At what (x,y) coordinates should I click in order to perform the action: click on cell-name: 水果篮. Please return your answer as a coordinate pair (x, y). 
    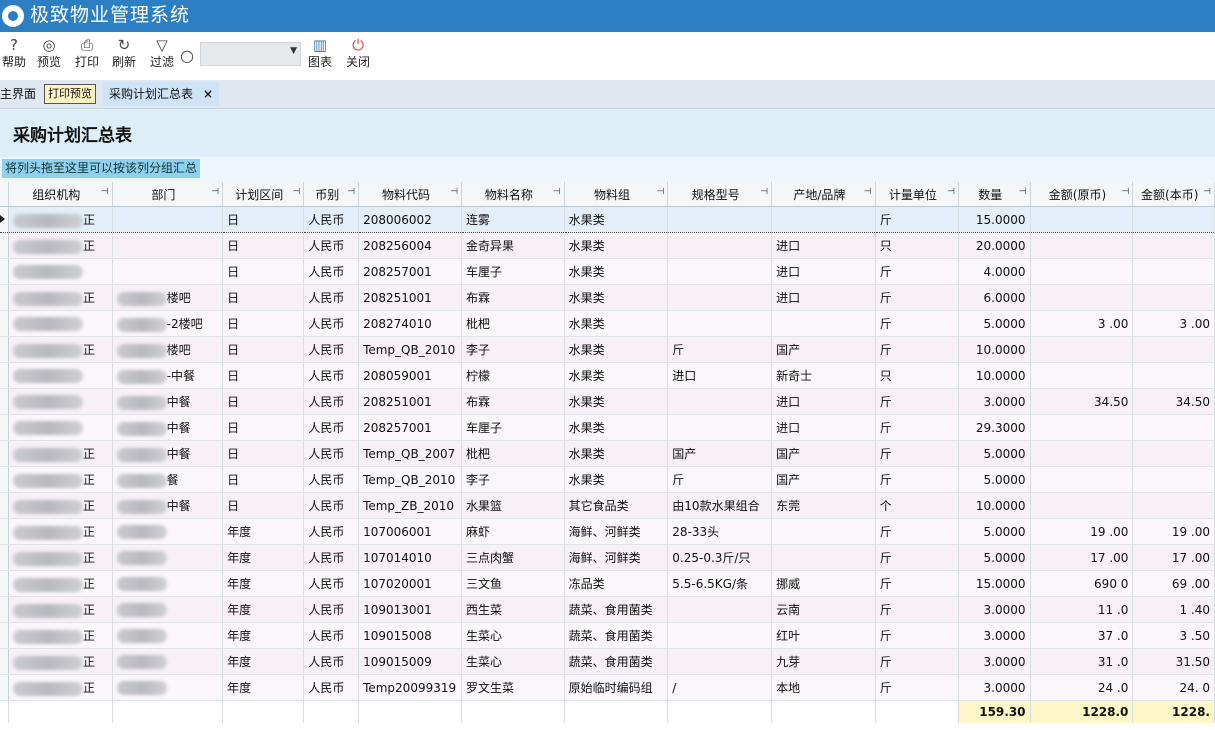
    Looking at the image, I should click on (513, 505).